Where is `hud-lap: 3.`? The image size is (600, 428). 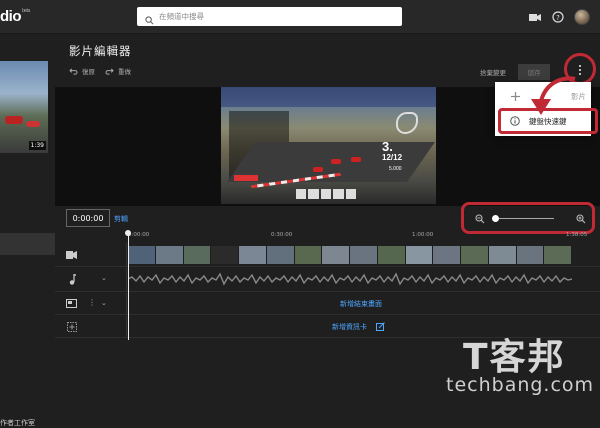
hud-lap: 3. is located at coordinates (387, 146).